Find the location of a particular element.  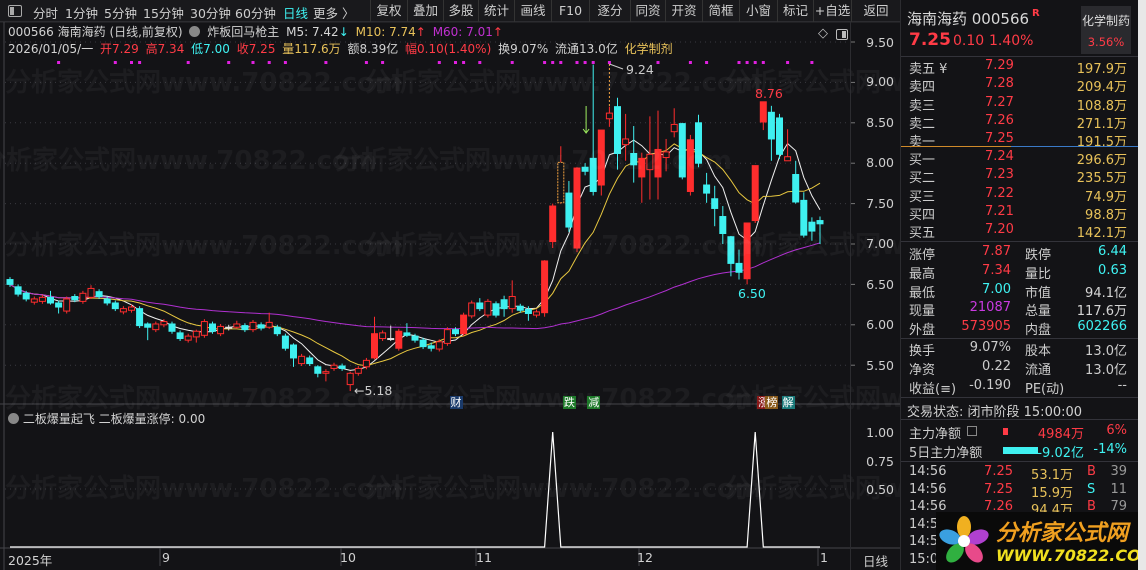

level-volume: 296.6万 is located at coordinates (1101, 160).